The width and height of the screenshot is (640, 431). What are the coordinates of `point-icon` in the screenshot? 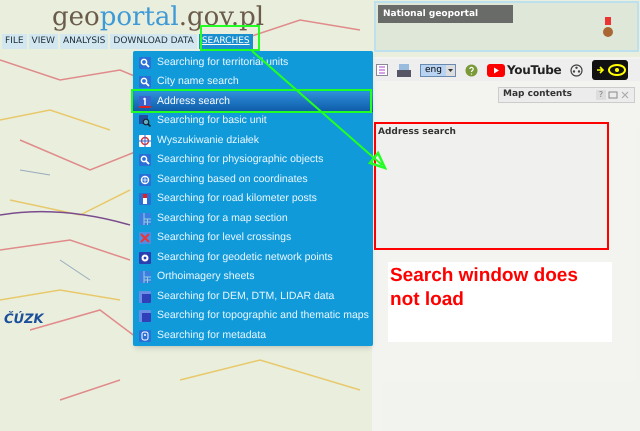 It's located at (145, 258).